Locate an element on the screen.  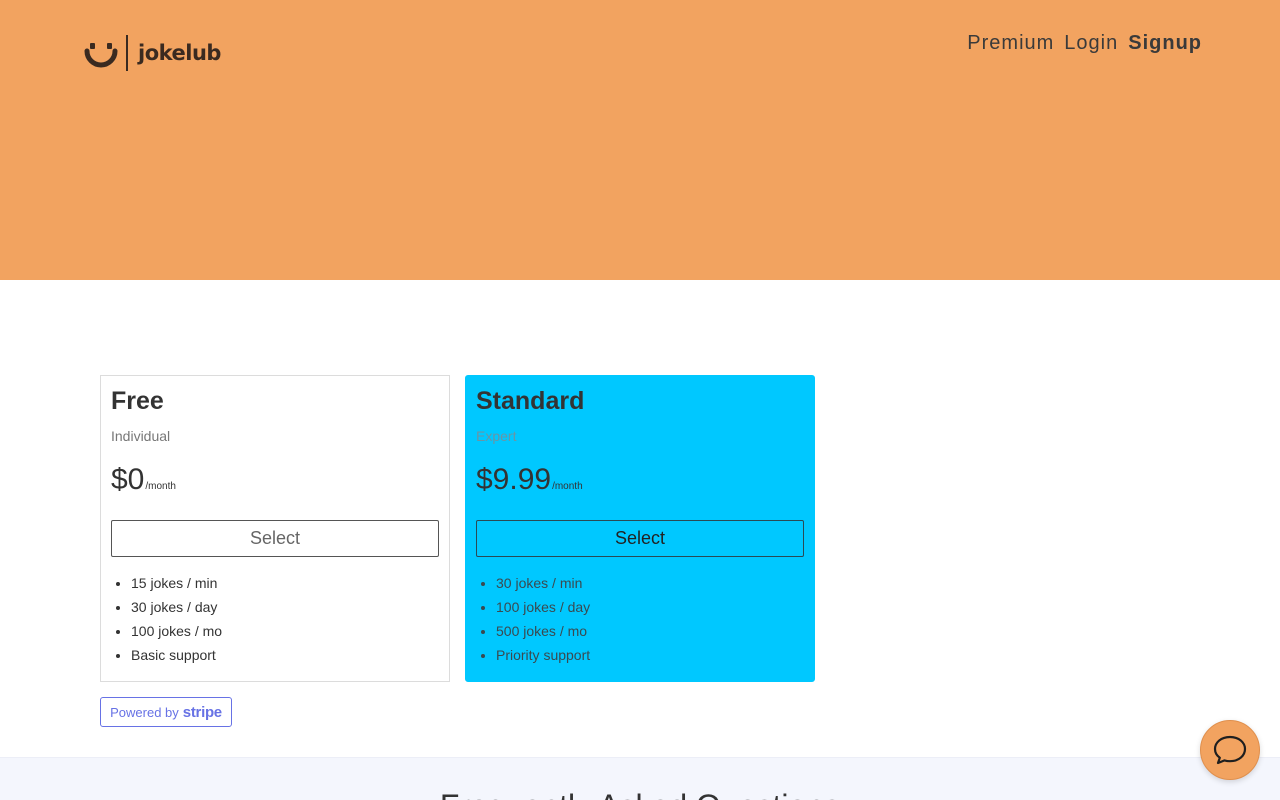
nav-login: Login is located at coordinates (1091, 43).